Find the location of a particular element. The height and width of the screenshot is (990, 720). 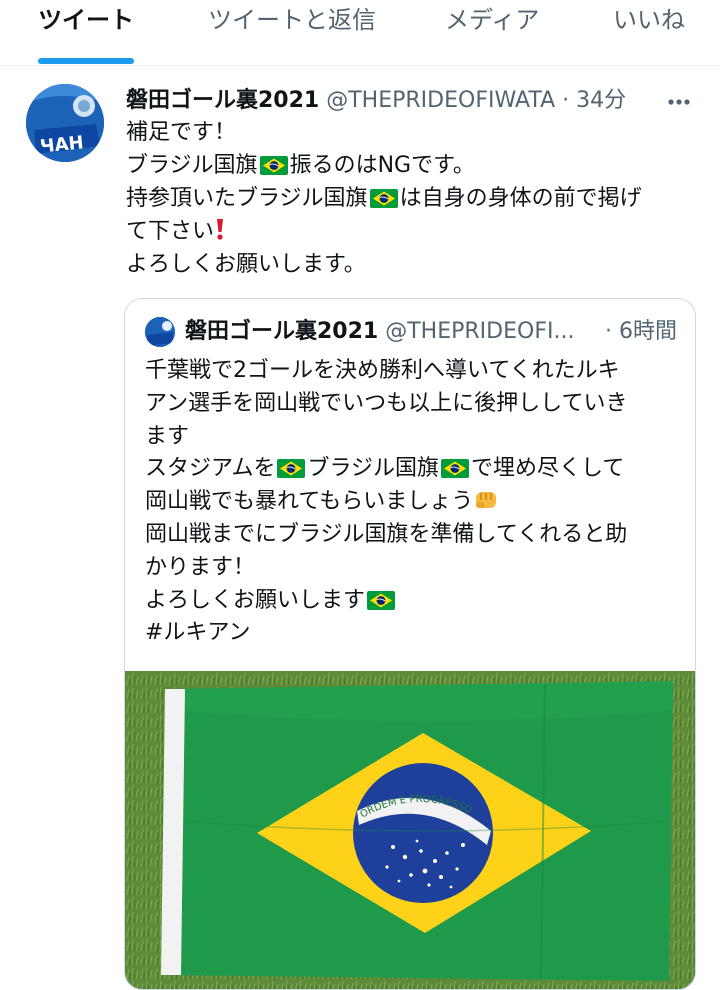

tweet-line: ブラジル国旗 振るのはNGです。 is located at coordinates (300, 165).